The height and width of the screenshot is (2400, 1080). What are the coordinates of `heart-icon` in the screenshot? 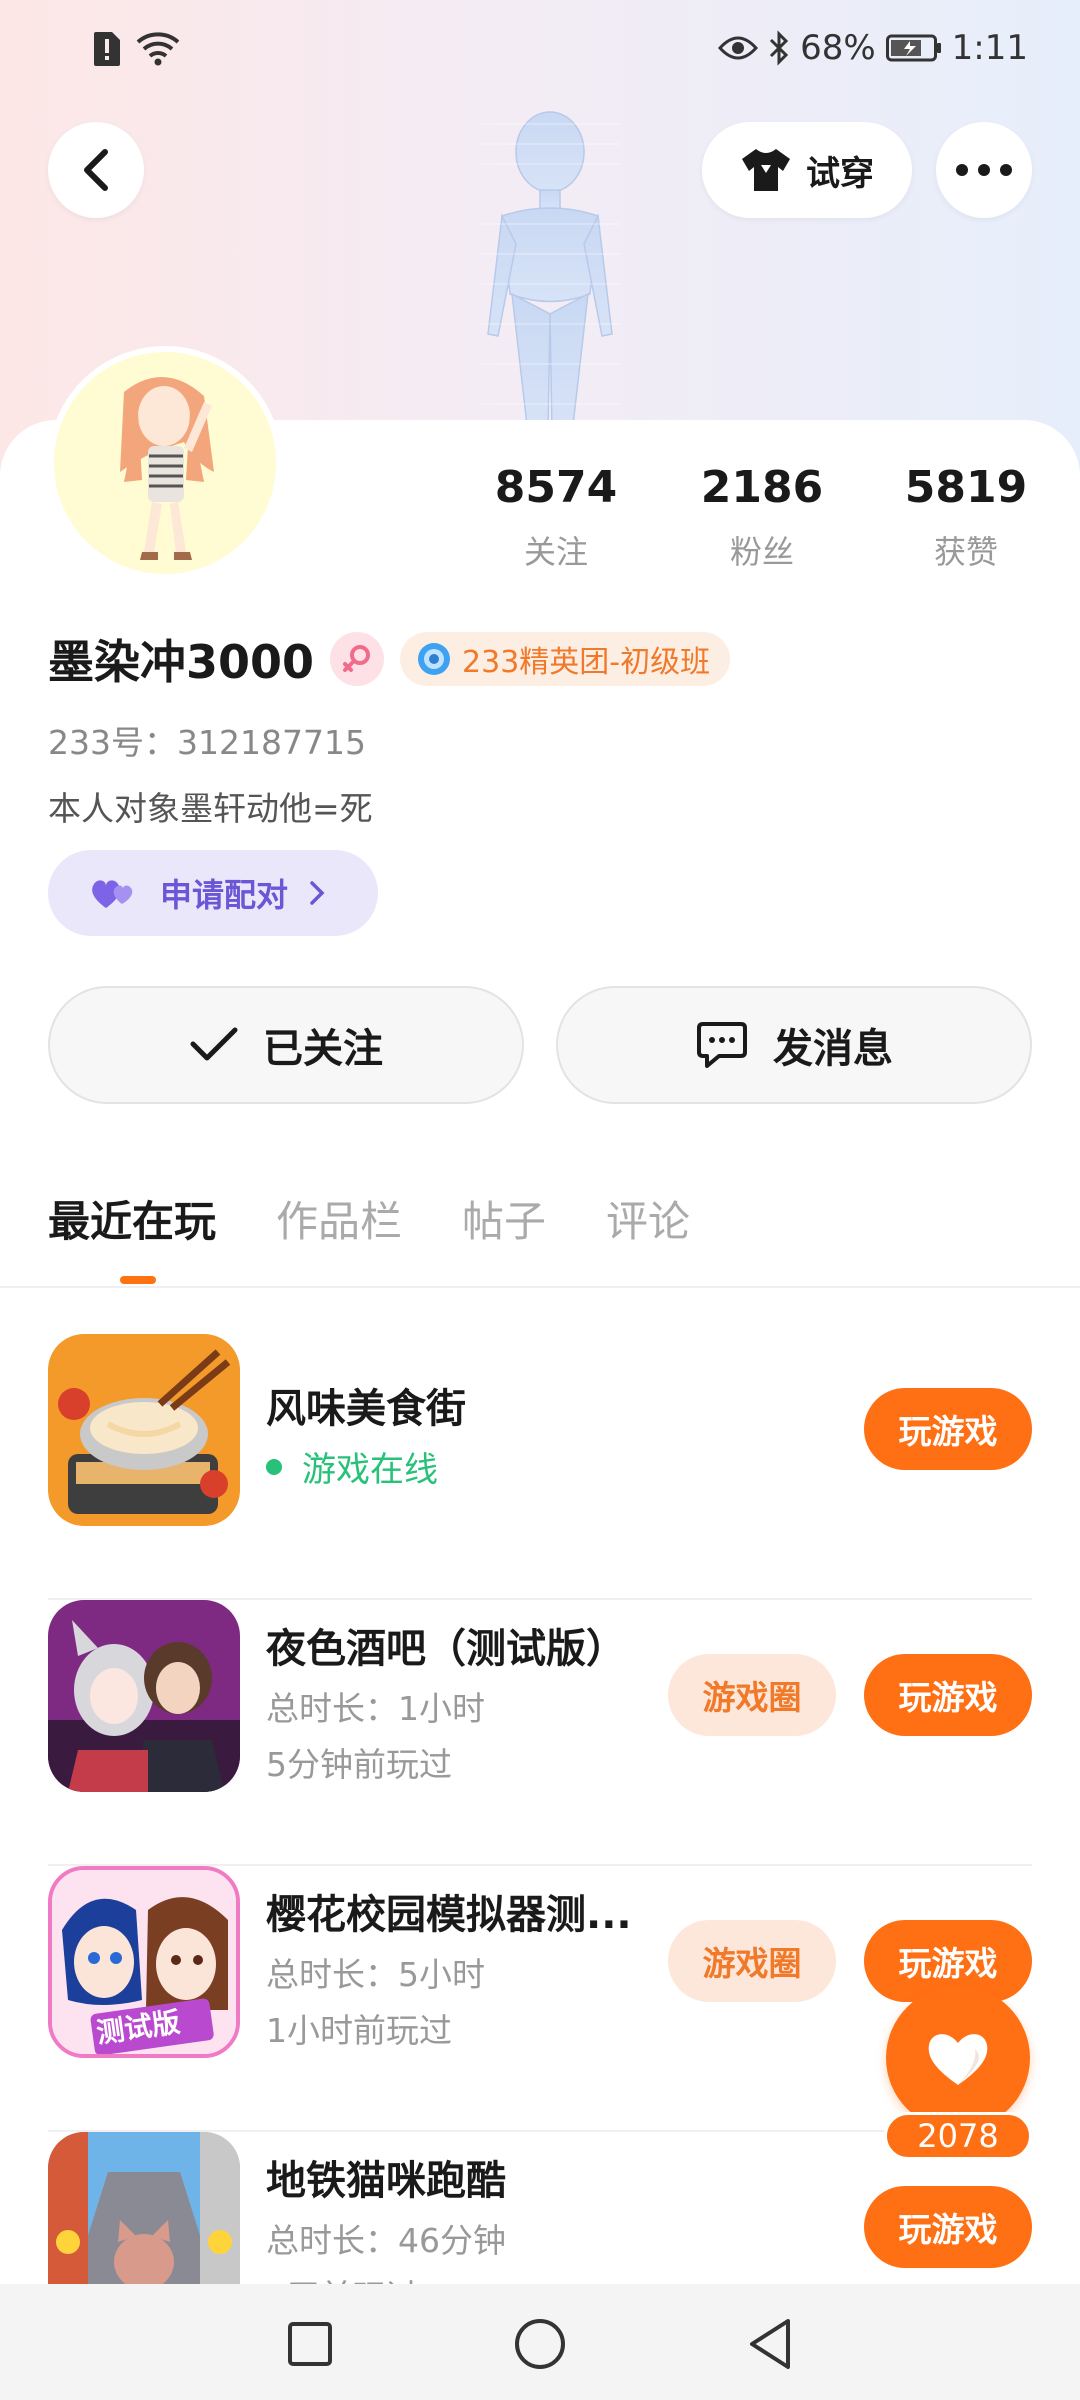 It's located at (958, 2059).